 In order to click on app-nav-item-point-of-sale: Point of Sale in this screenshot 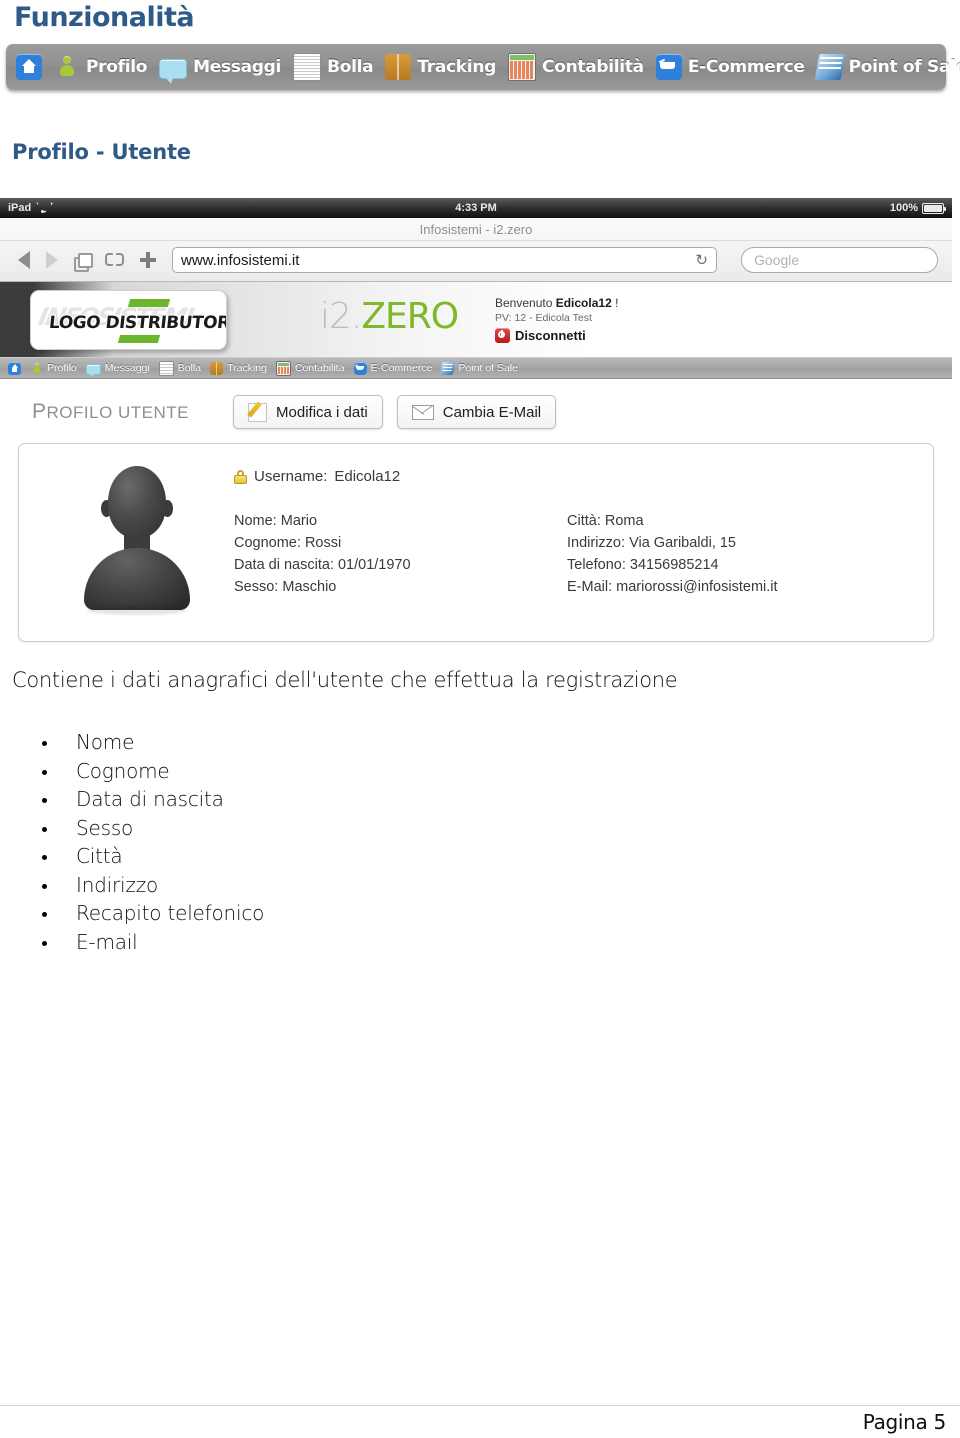, I will do `click(479, 368)`.